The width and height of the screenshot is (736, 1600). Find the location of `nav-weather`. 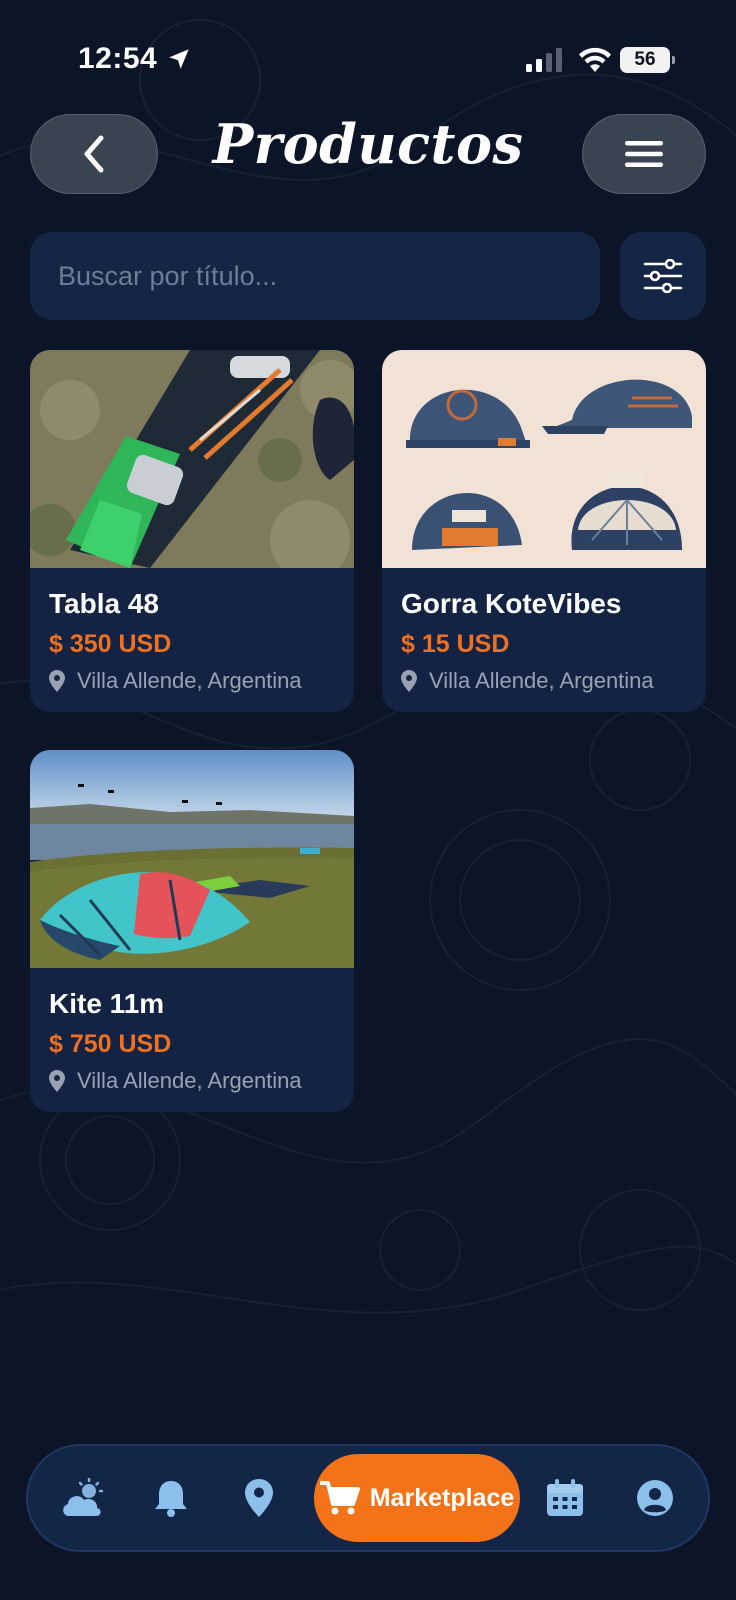

nav-weather is located at coordinates (83, 1498).